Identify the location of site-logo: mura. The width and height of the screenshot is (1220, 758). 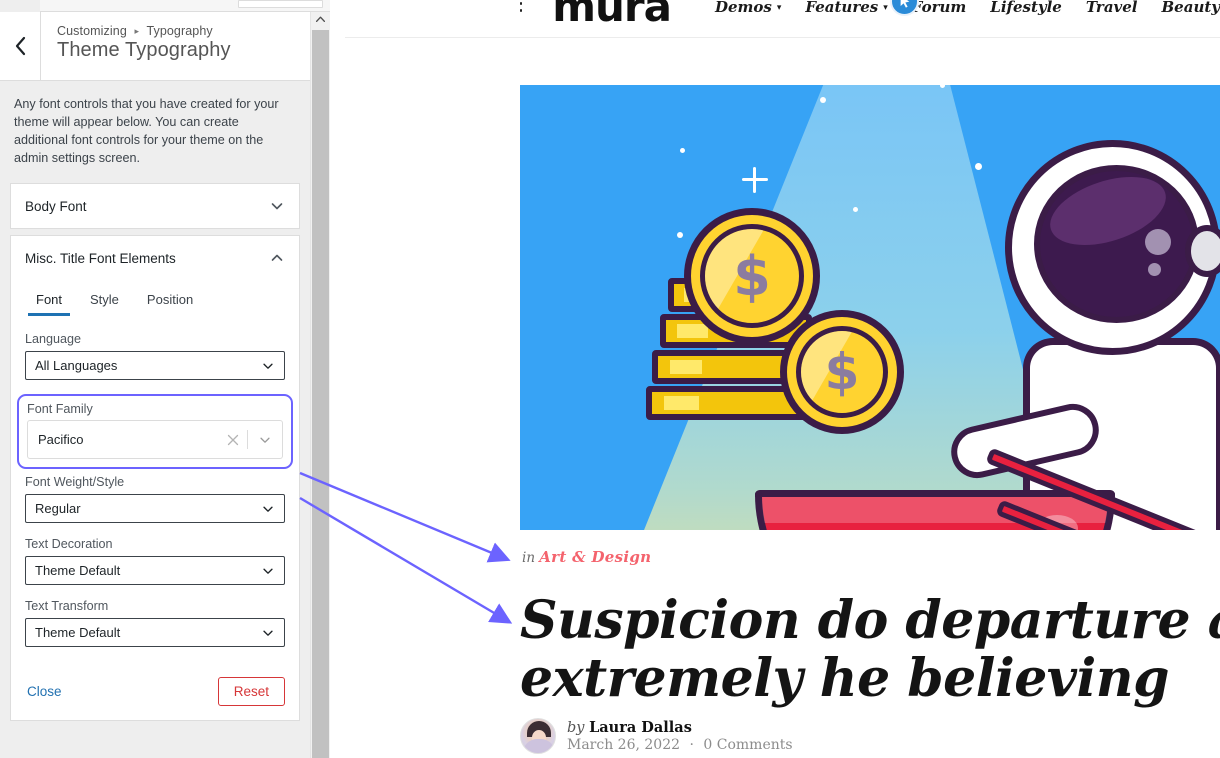
(612, 15).